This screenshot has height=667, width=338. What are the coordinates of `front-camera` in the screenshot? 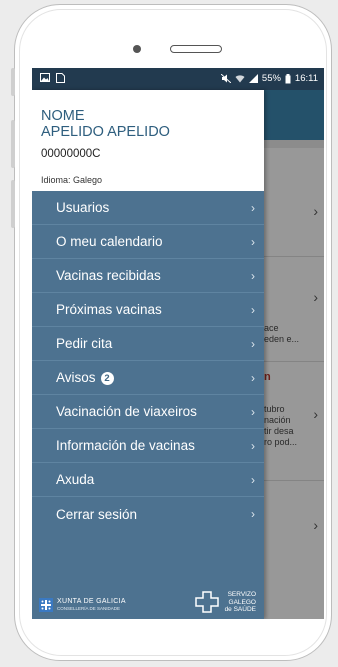 It's located at (137, 49).